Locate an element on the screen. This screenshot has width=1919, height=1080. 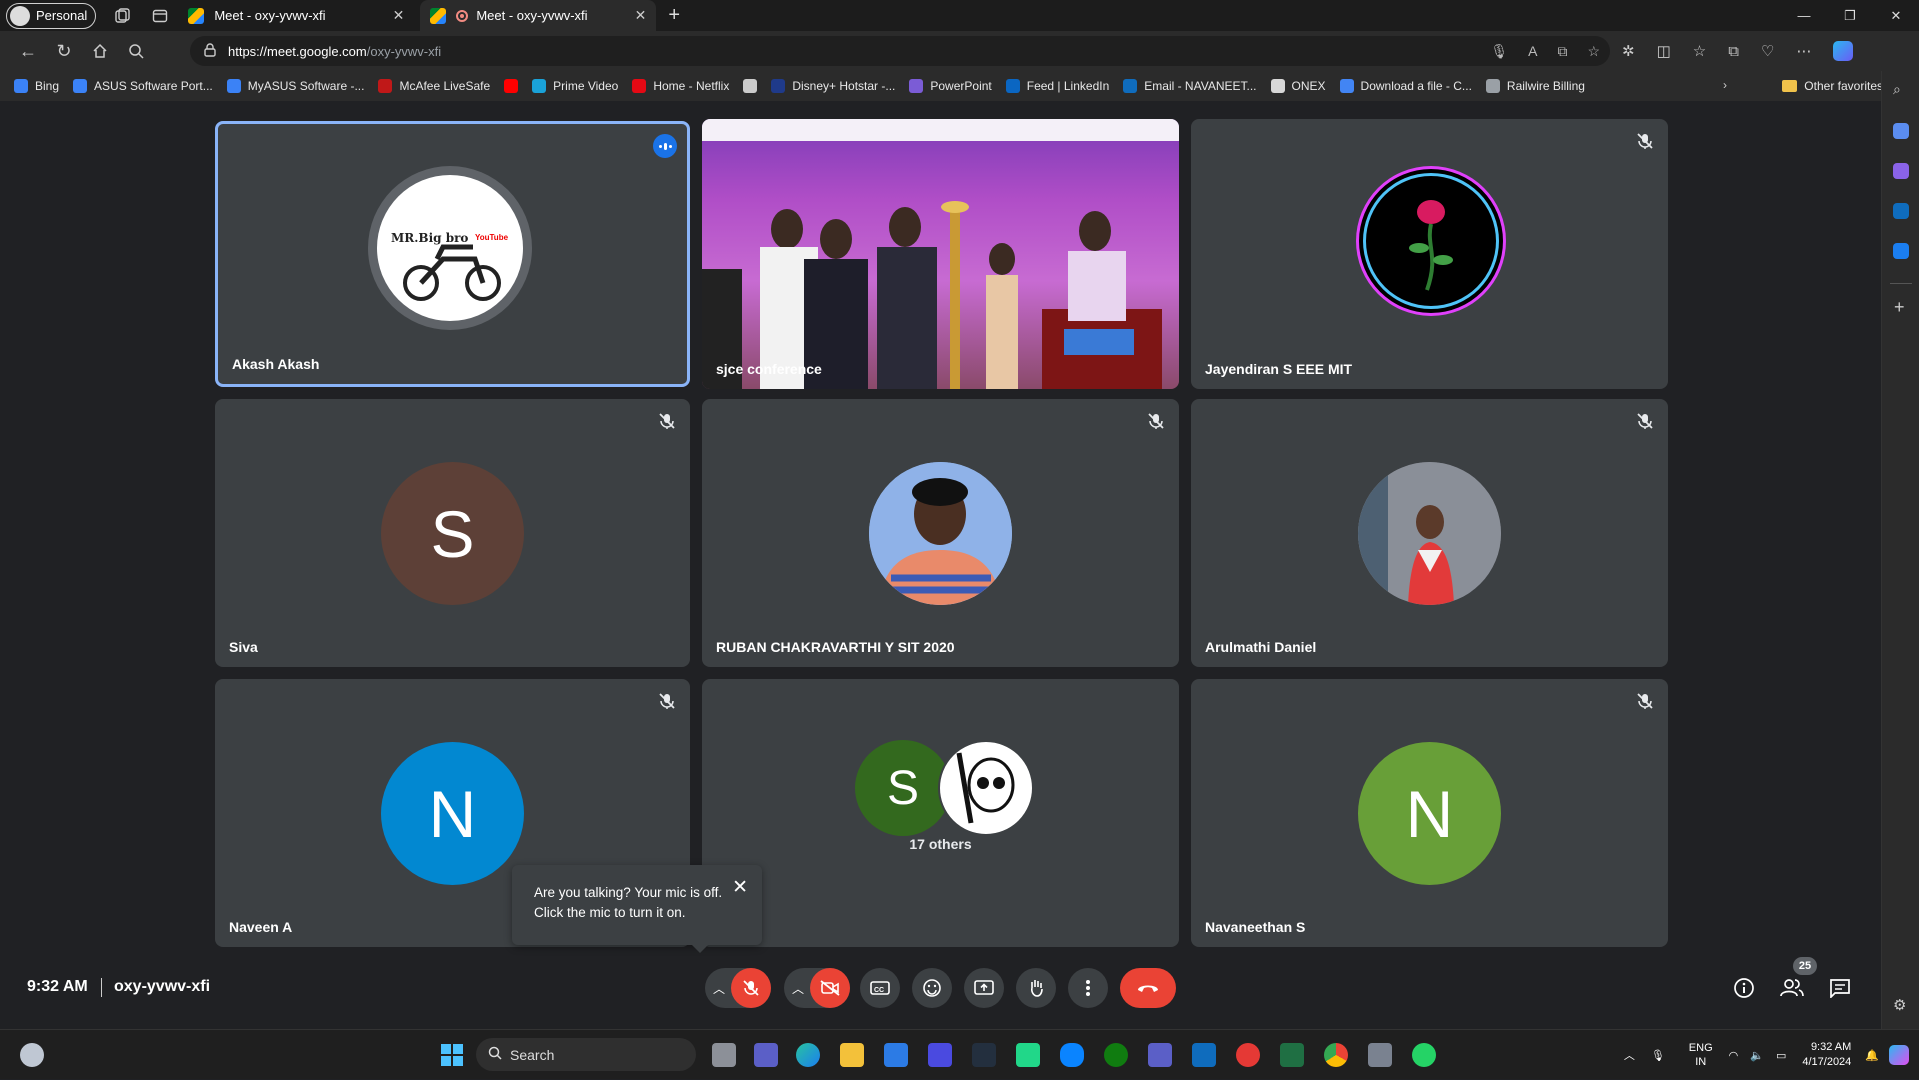
sidebar-shopping-icon is located at coordinates (1901, 131).